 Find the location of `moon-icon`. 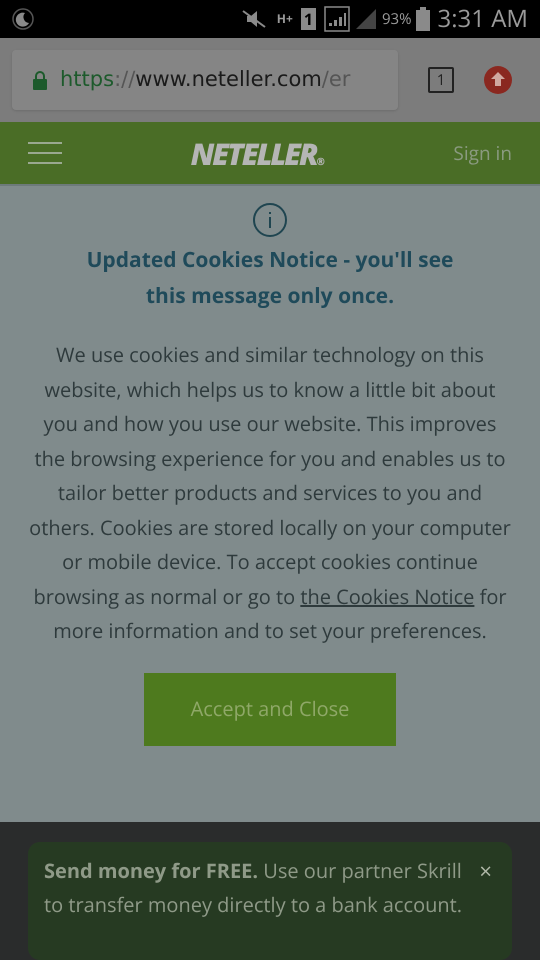

moon-icon is located at coordinates (23, 19).